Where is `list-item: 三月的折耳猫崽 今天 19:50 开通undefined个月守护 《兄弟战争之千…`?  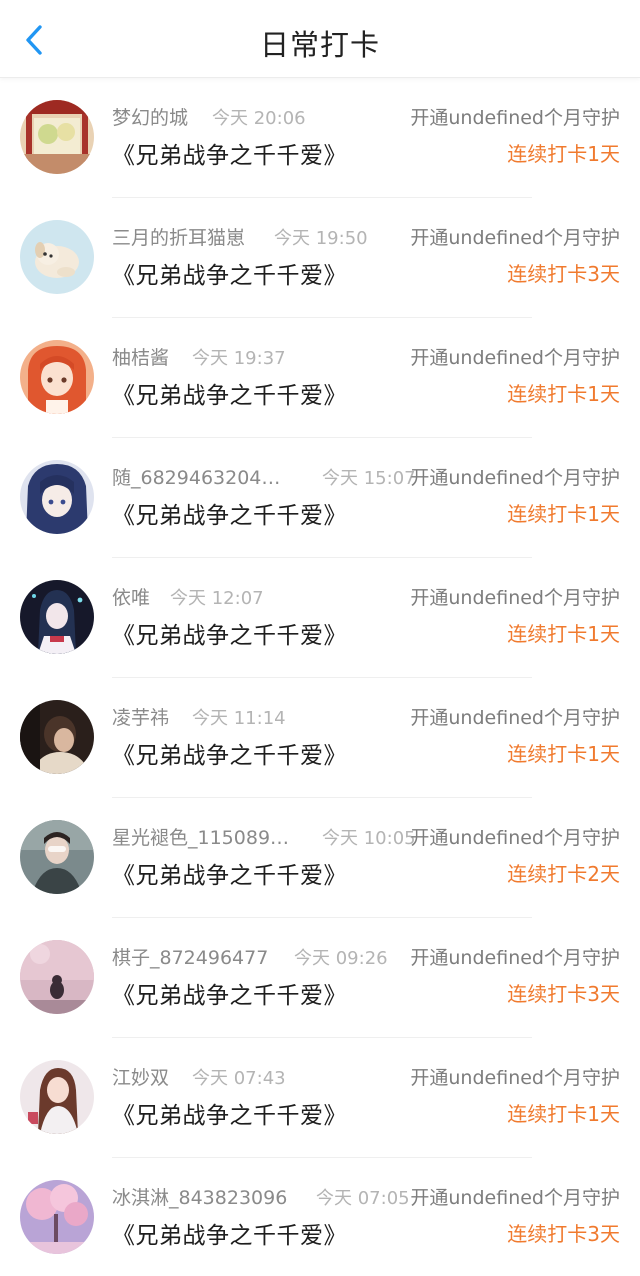
list-item: 三月的折耳猫崽 今天 19:50 开通undefined个月守护 《兄弟战争之千… is located at coordinates (320, 258).